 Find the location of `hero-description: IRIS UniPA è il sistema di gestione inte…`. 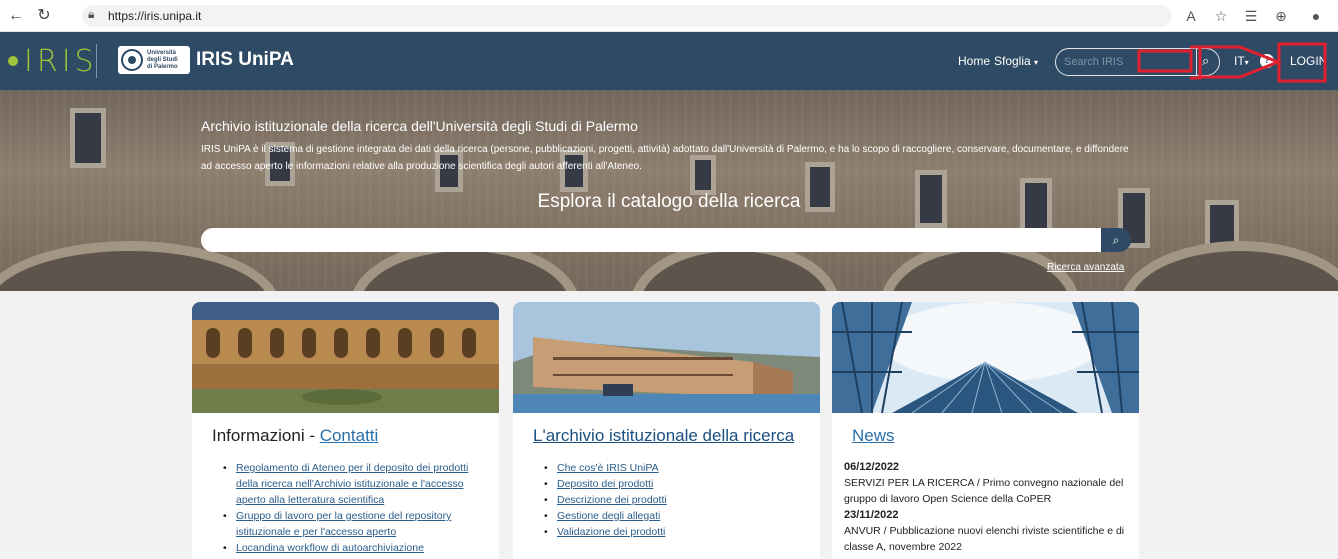

hero-description: IRIS UniPA è il sistema di gestione inte… is located at coordinates (665, 158).